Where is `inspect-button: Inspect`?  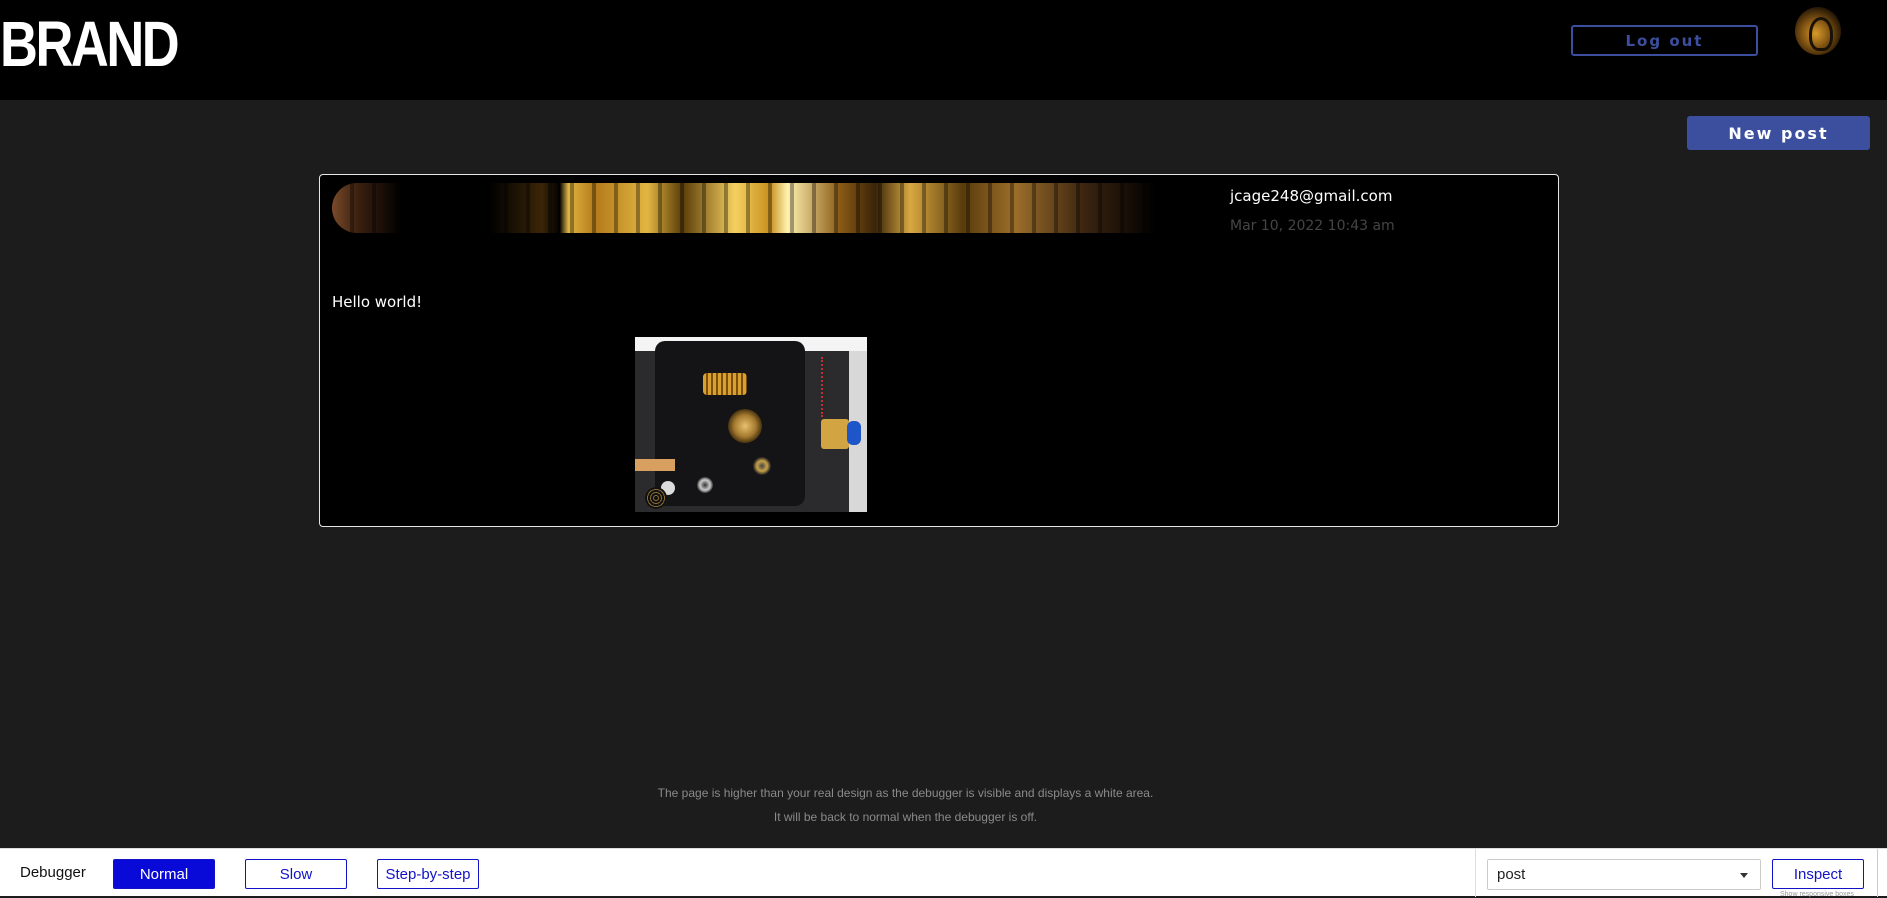 inspect-button: Inspect is located at coordinates (1818, 874).